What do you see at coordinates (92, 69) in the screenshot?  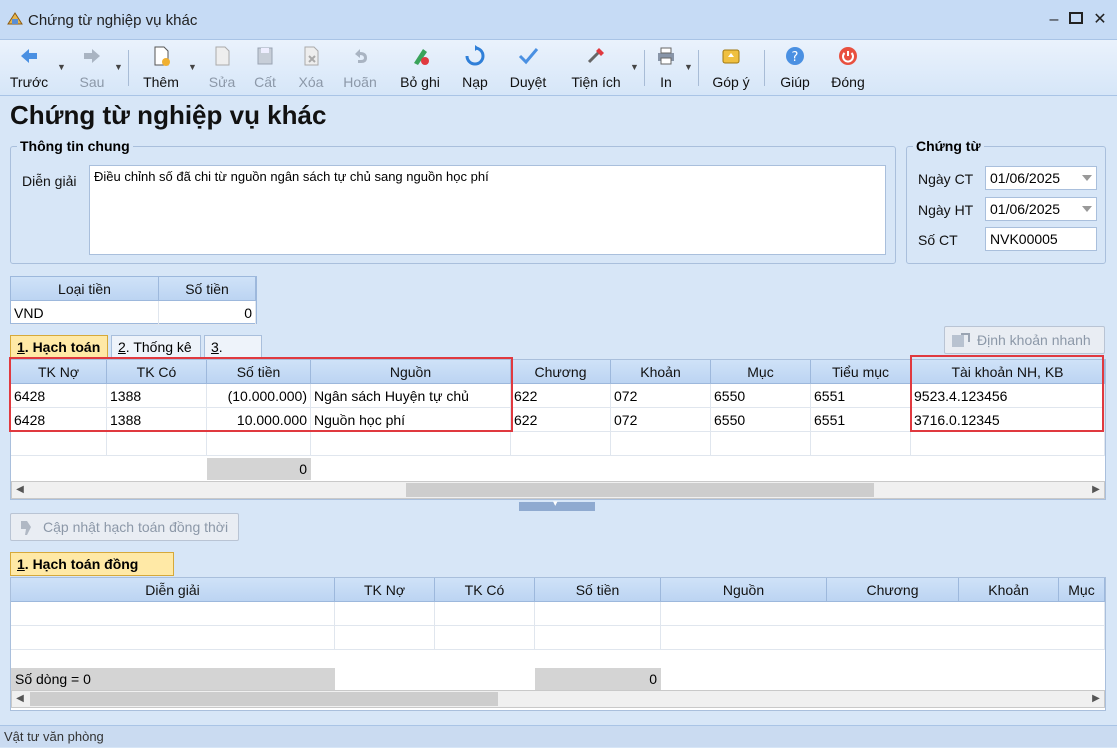 I see `next-button: Sau` at bounding box center [92, 69].